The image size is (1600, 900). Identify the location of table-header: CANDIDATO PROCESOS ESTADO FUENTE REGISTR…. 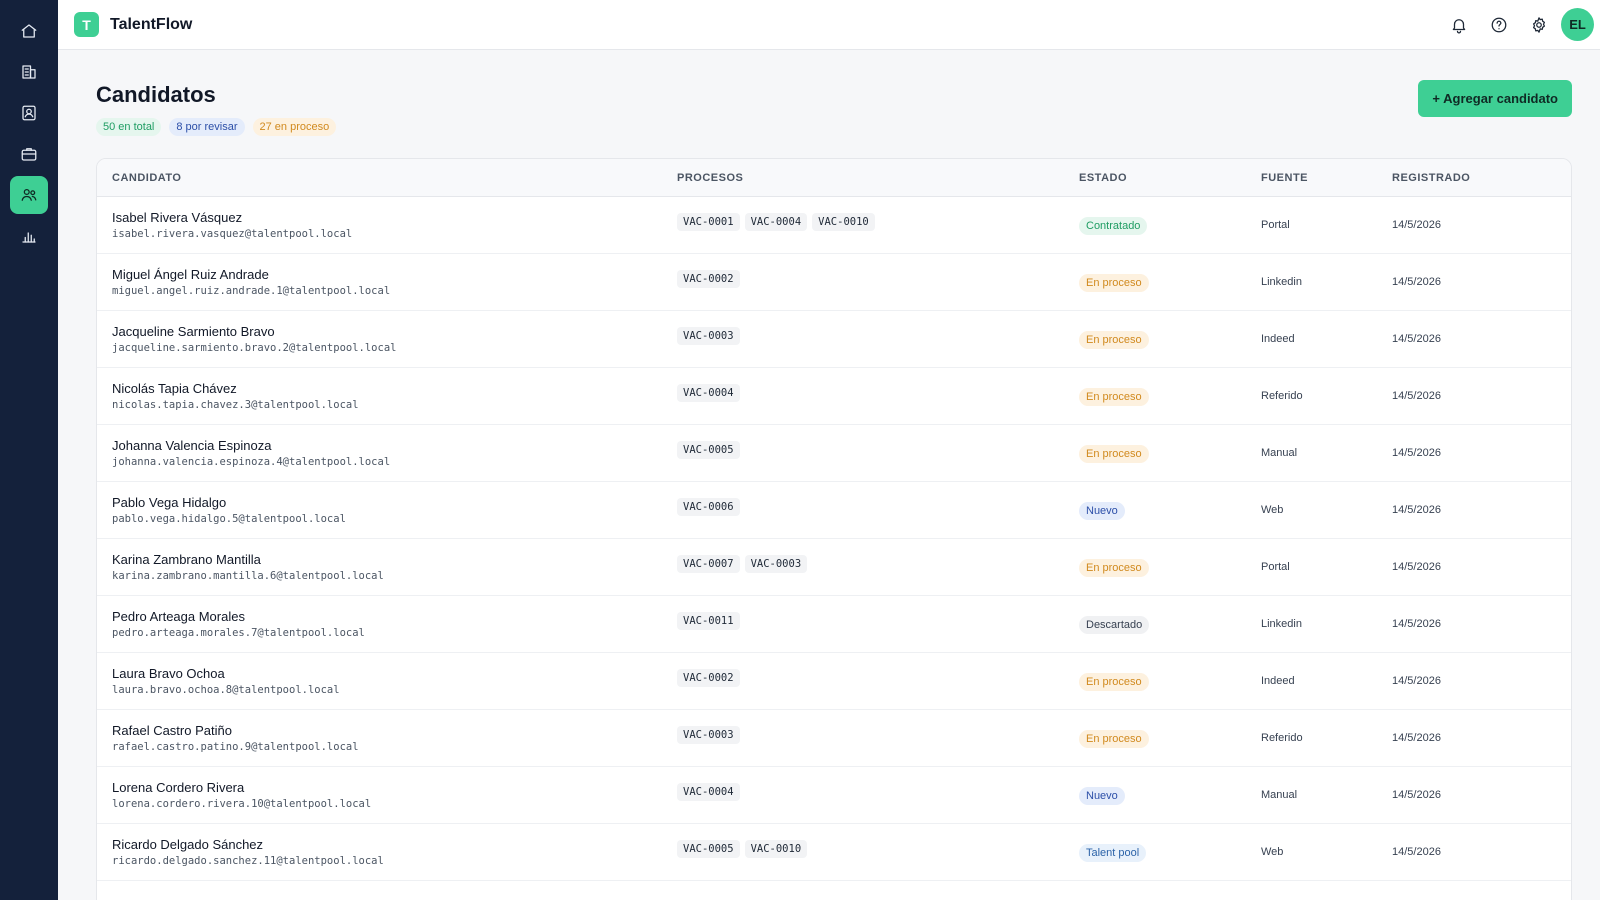
(834, 178).